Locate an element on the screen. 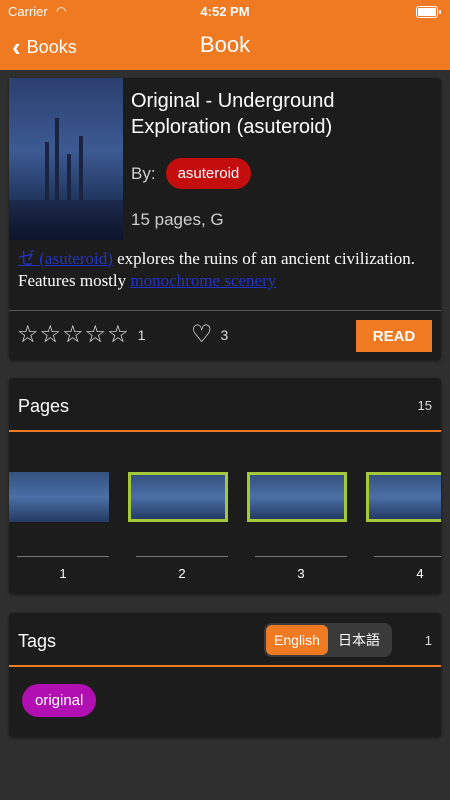 The height and width of the screenshot is (800, 450). author-chip: asuteroid is located at coordinates (208, 173).